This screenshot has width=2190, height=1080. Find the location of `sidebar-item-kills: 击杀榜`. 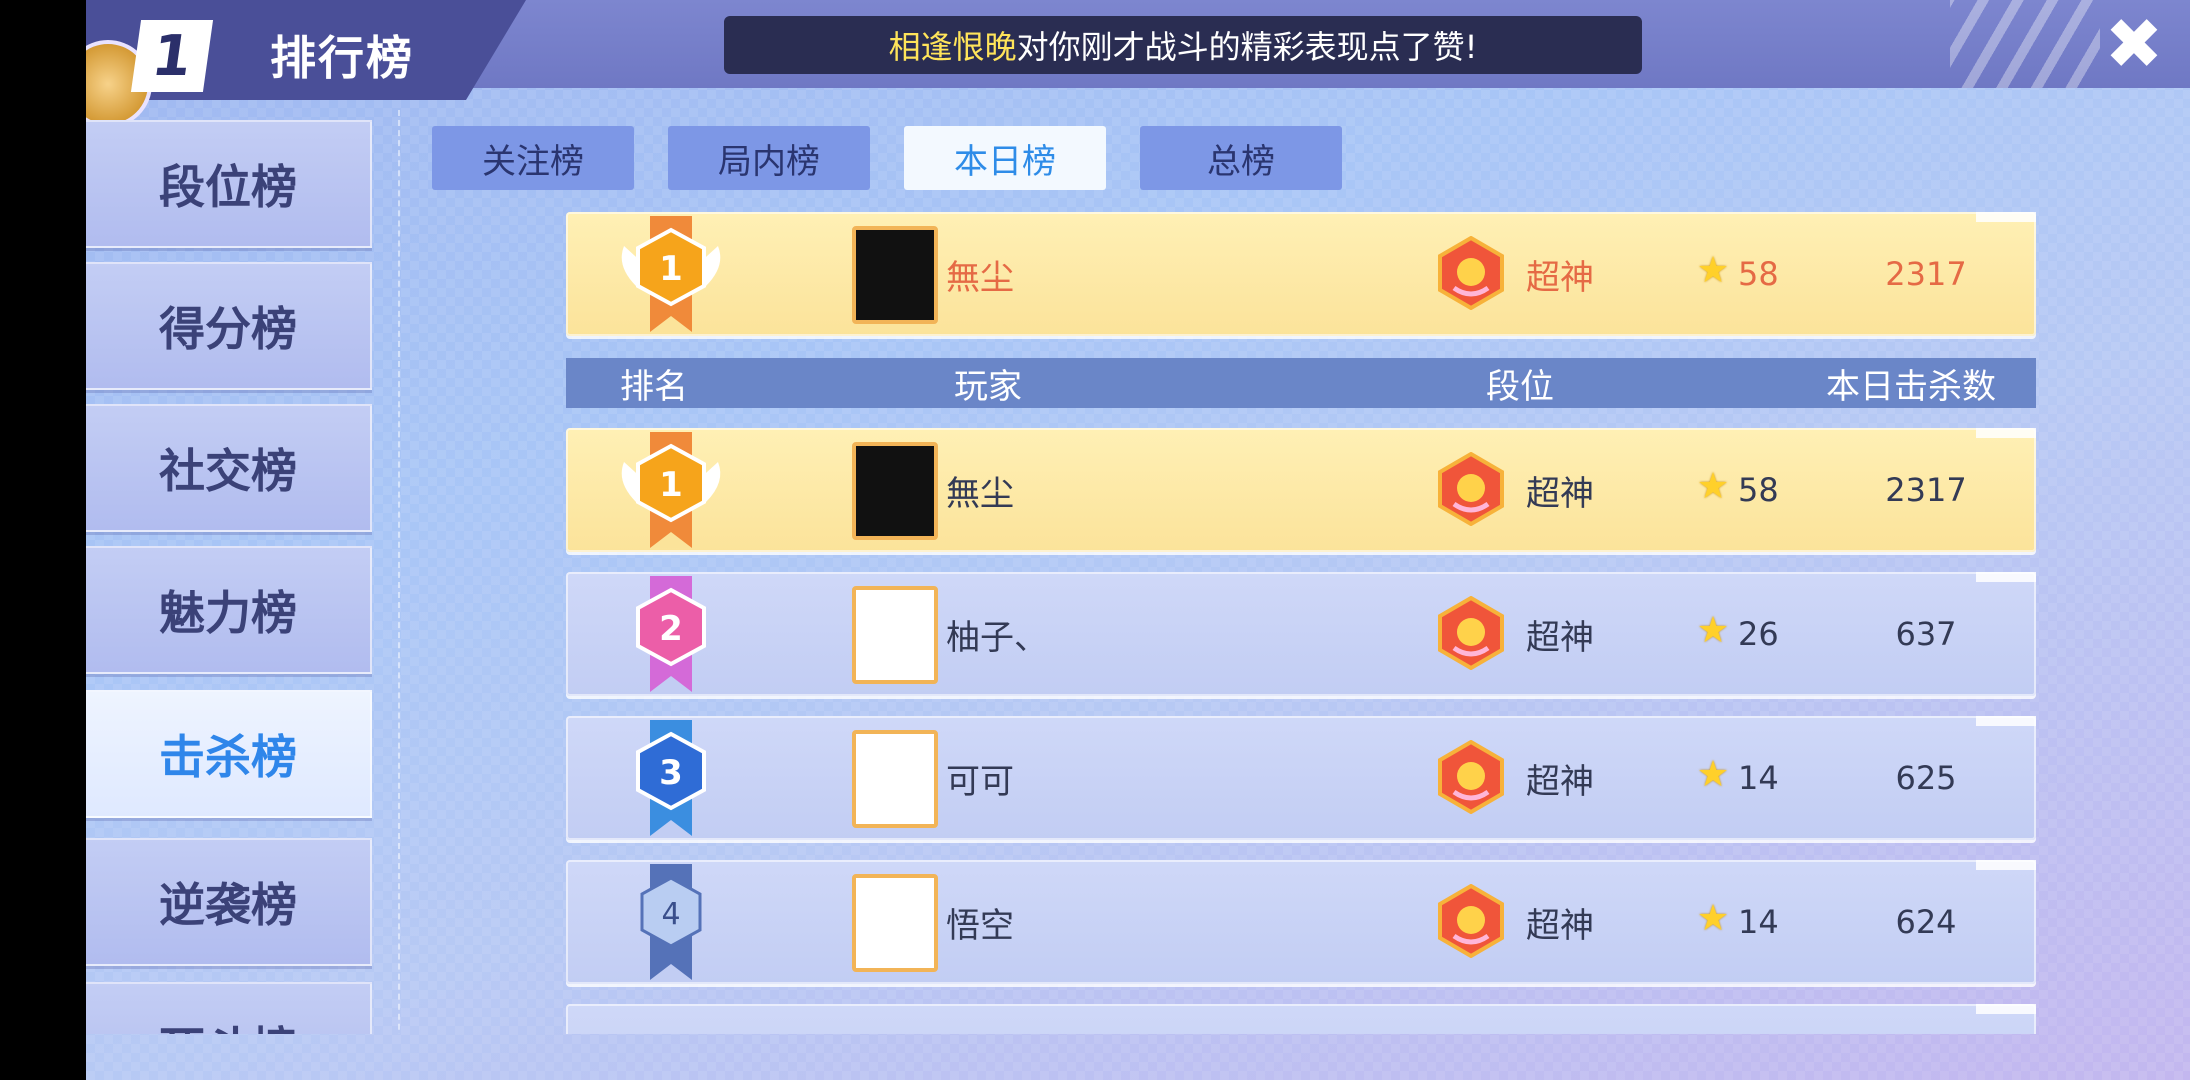

sidebar-item-kills: 击杀榜 is located at coordinates (229, 754).